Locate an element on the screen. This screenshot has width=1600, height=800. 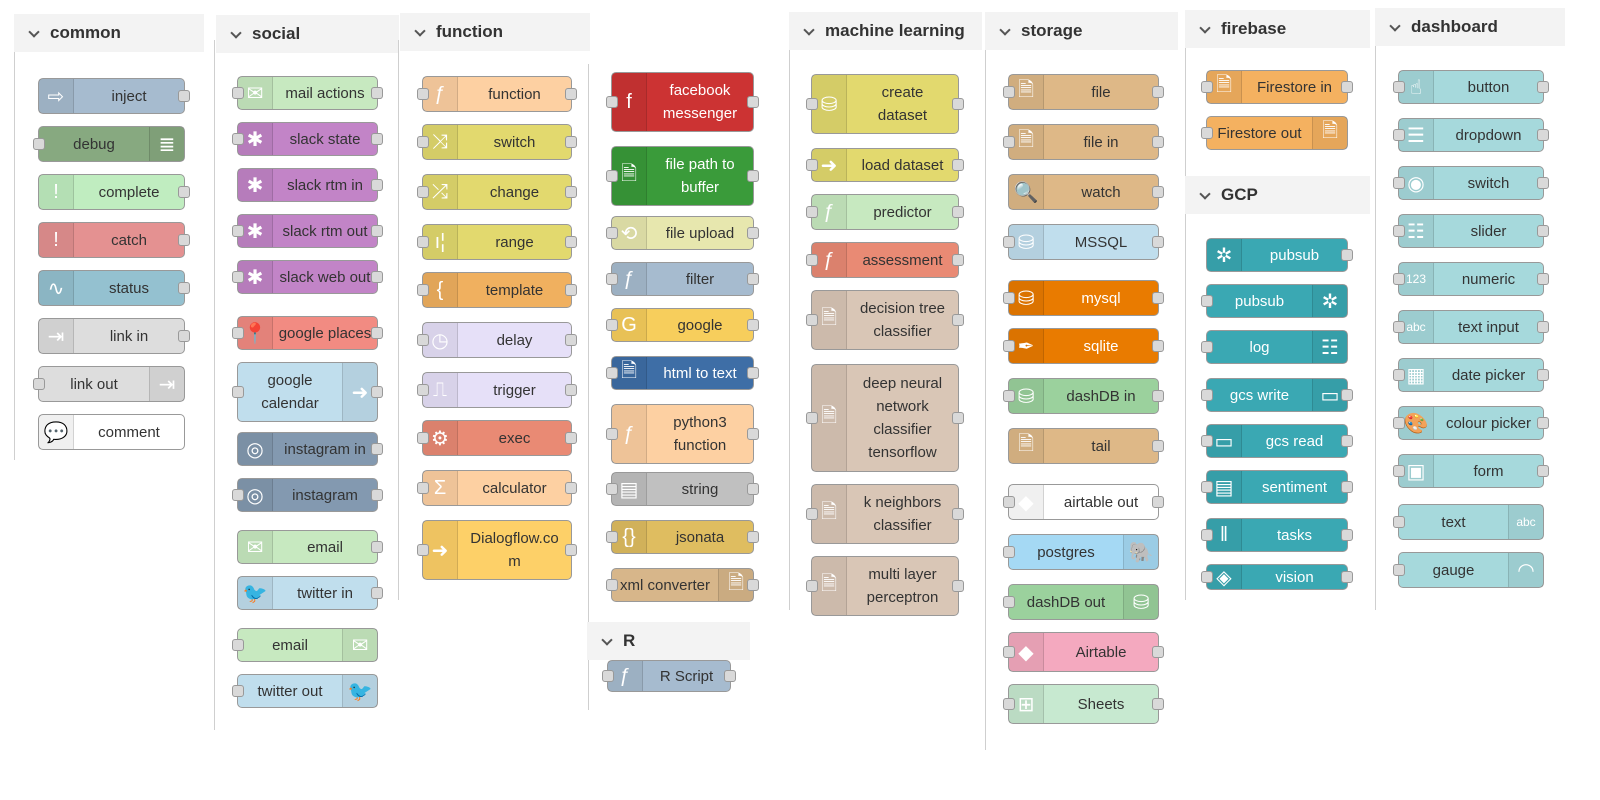
palette-node-sqlite: ✒ sqlite is located at coordinates (1083, 346).